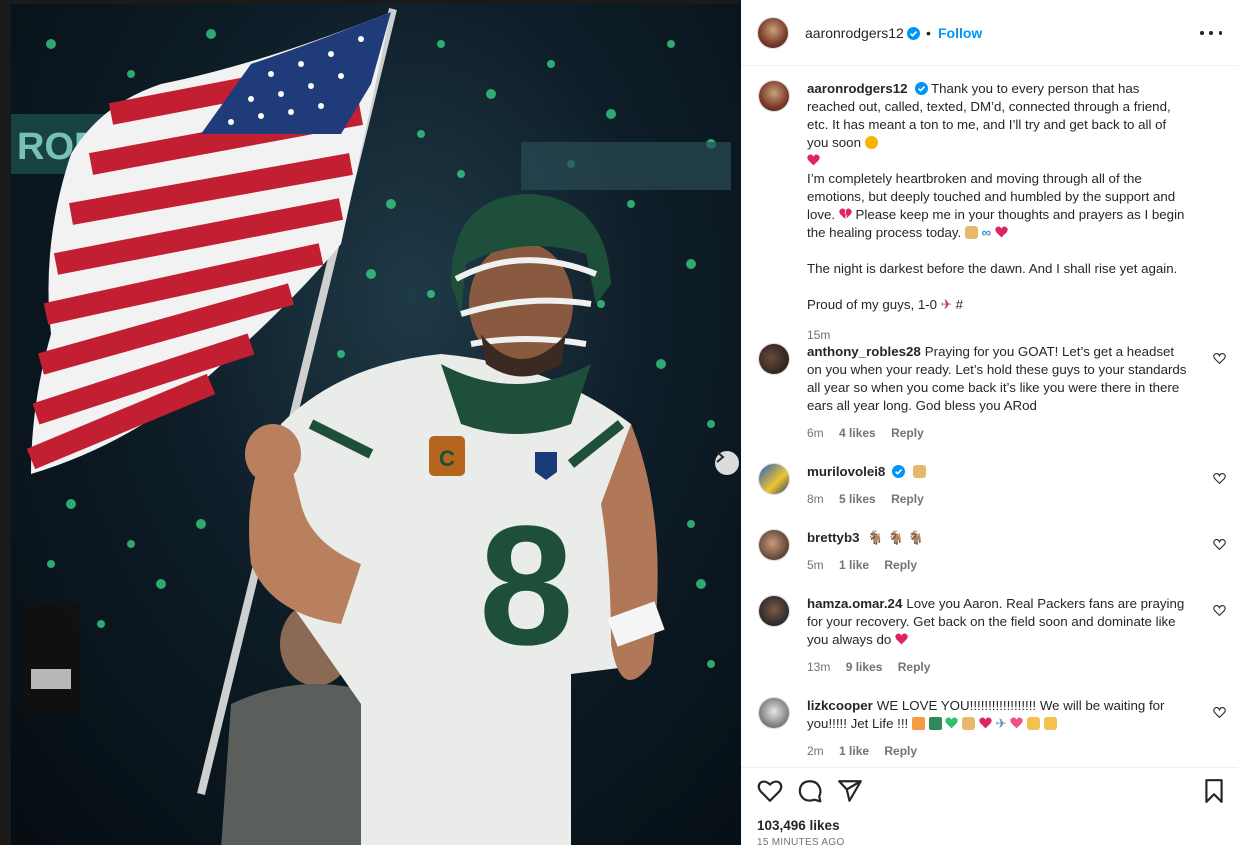 This screenshot has height=845, width=1238. Describe the element at coordinates (815, 565) in the screenshot. I see `comment-time: 5m` at that location.